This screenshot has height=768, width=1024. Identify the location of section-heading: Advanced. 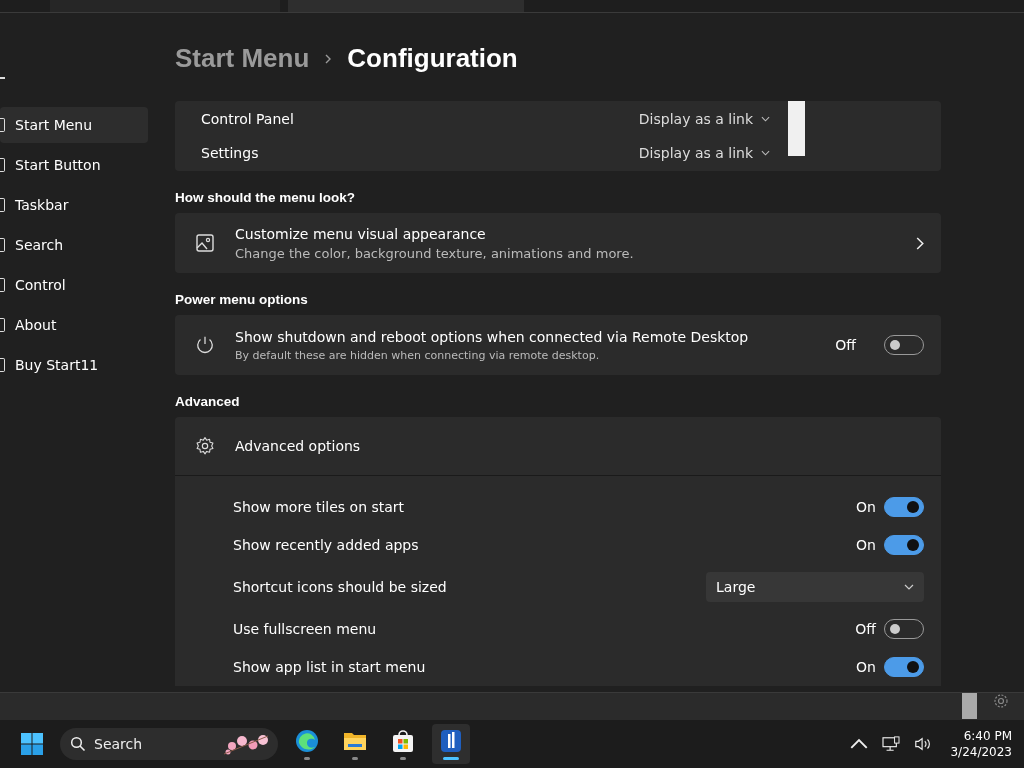
(208, 402).